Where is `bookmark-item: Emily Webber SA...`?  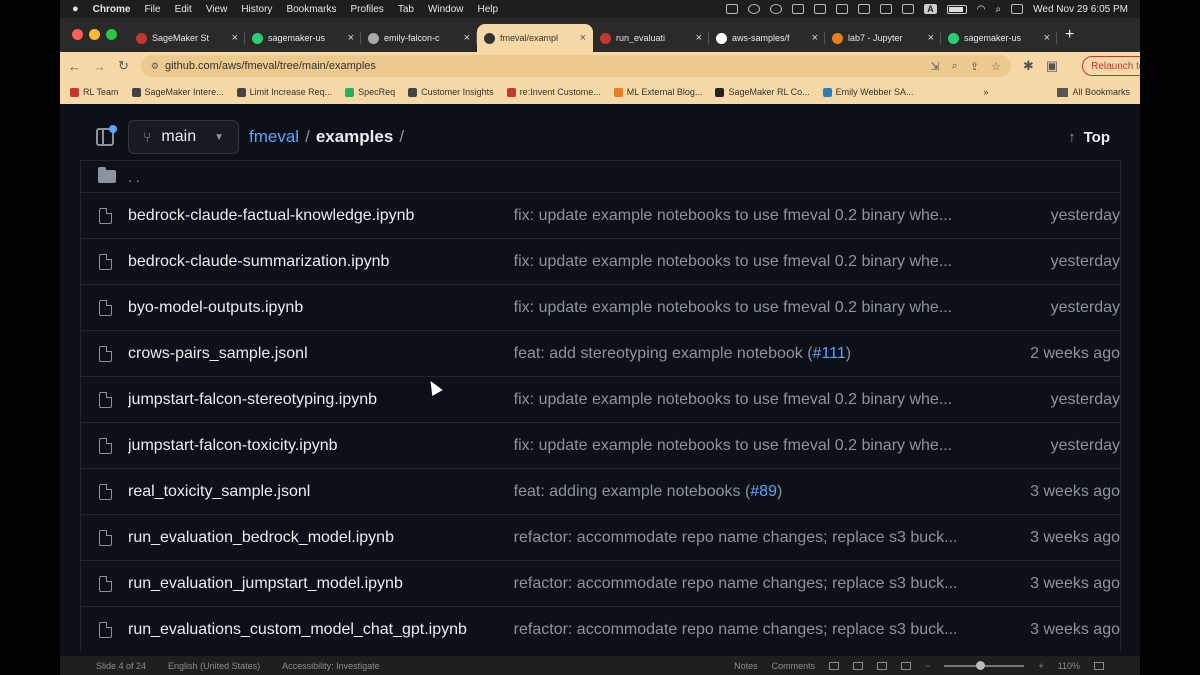 bookmark-item: Emily Webber SA... is located at coordinates (868, 92).